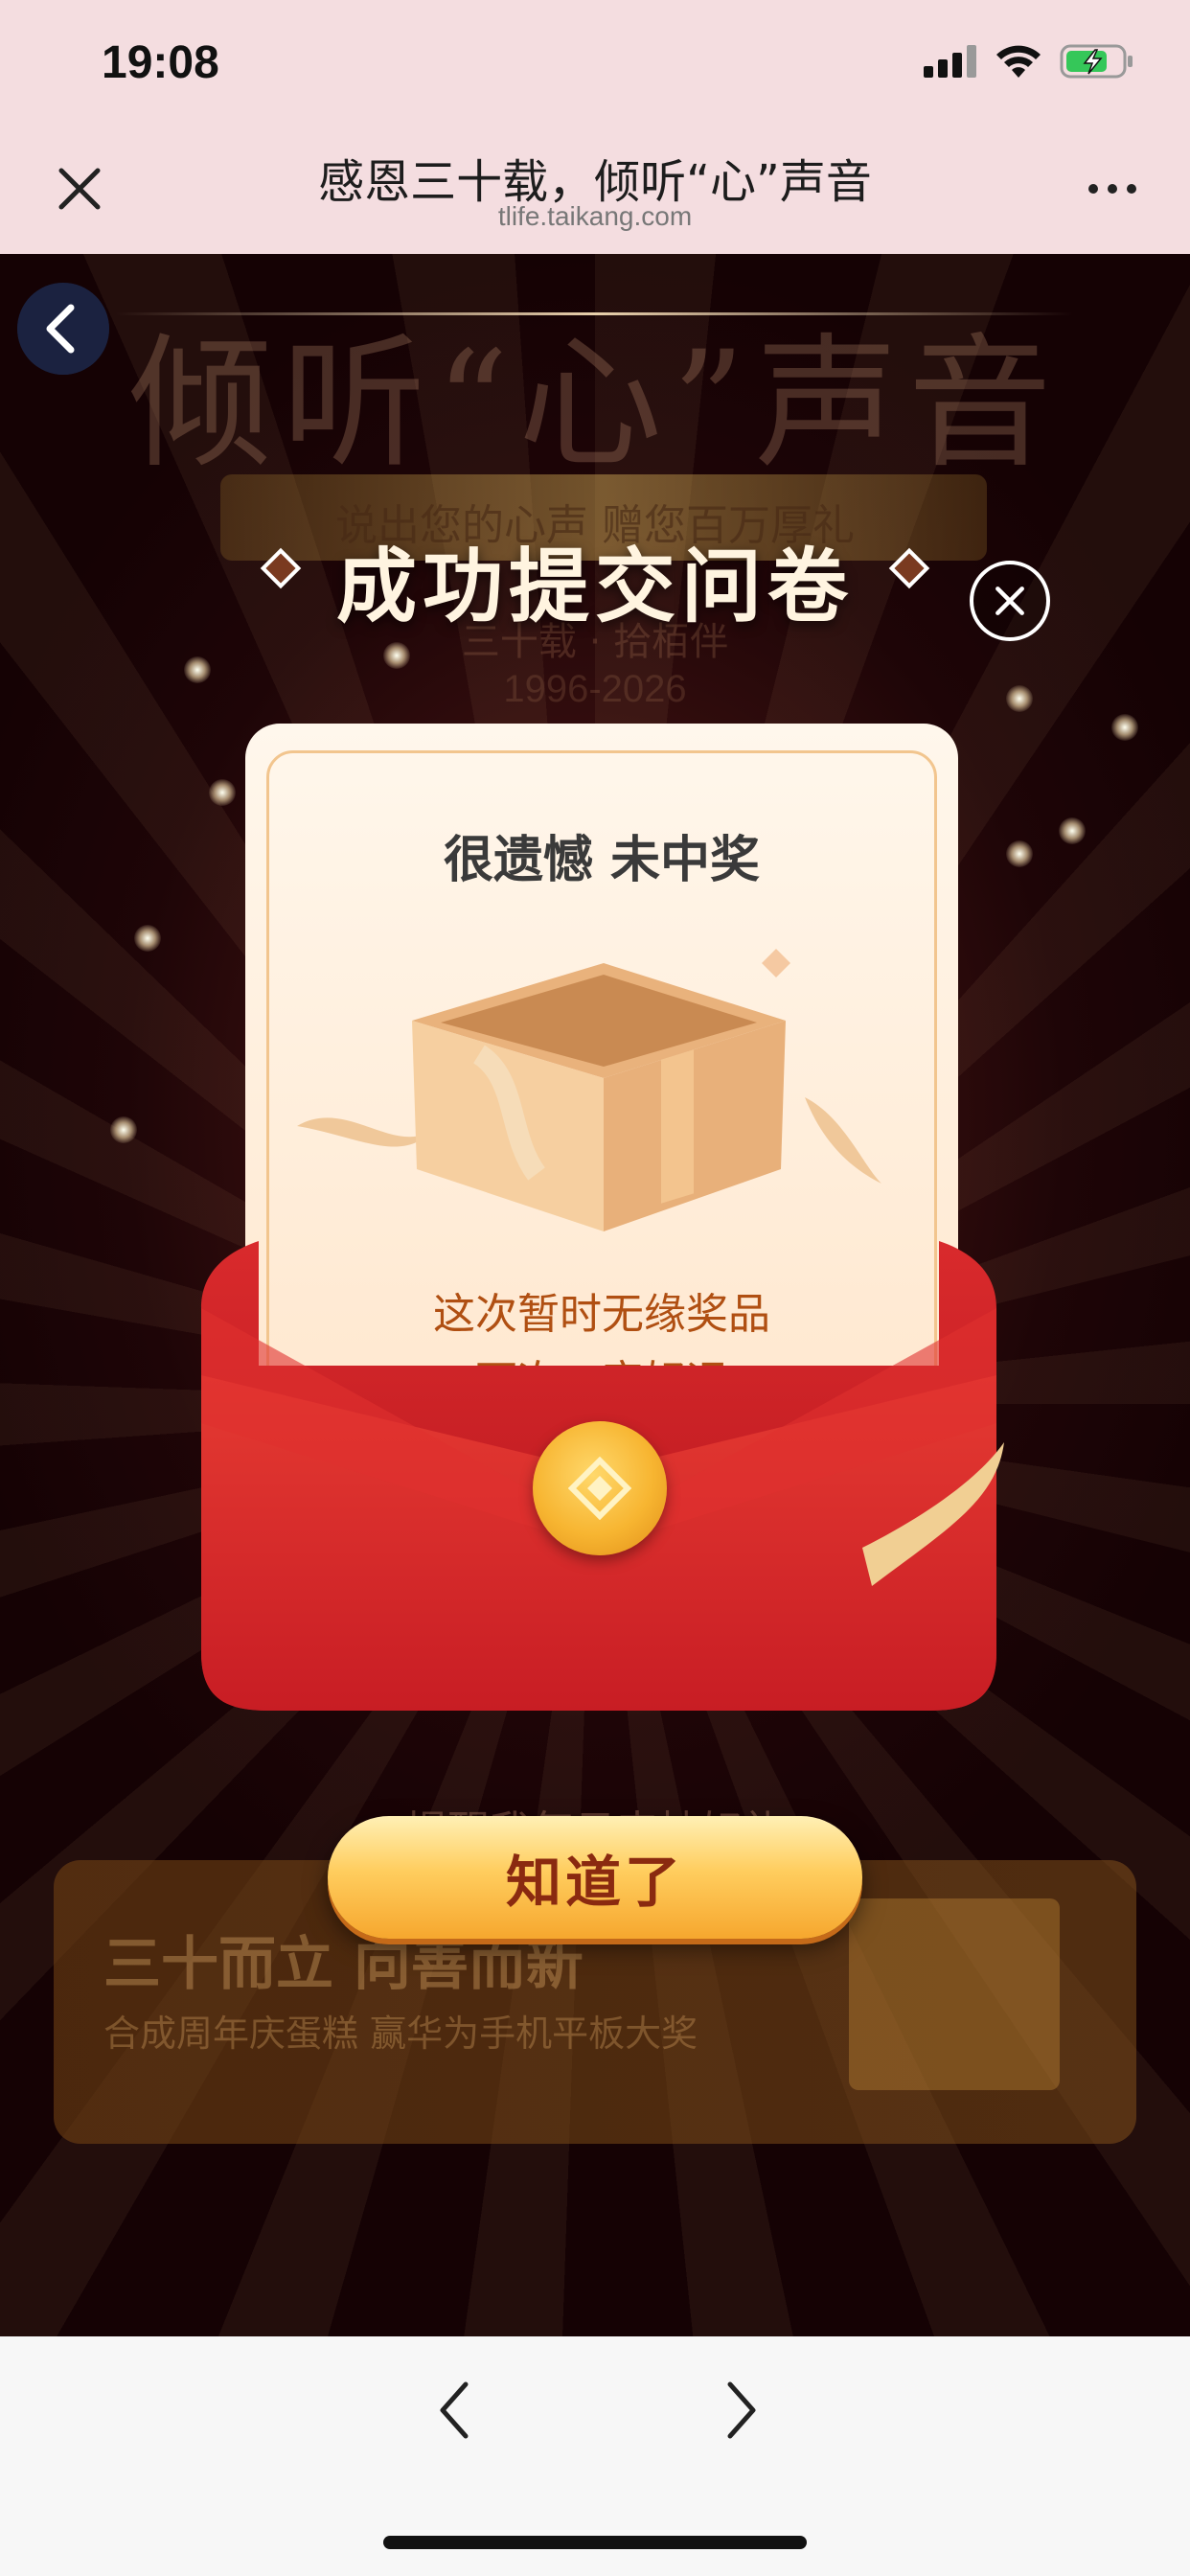 The image size is (1190, 2576). Describe the element at coordinates (455, 2410) in the screenshot. I see `chevron-left-icon` at that location.